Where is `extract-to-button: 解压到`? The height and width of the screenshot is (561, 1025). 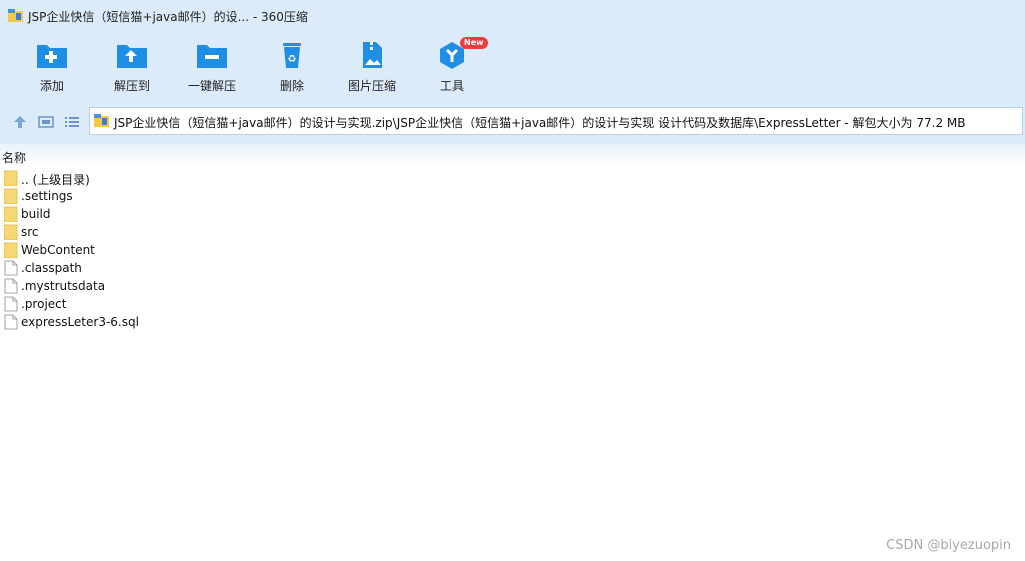 extract-to-button: 解压到 is located at coordinates (132, 67).